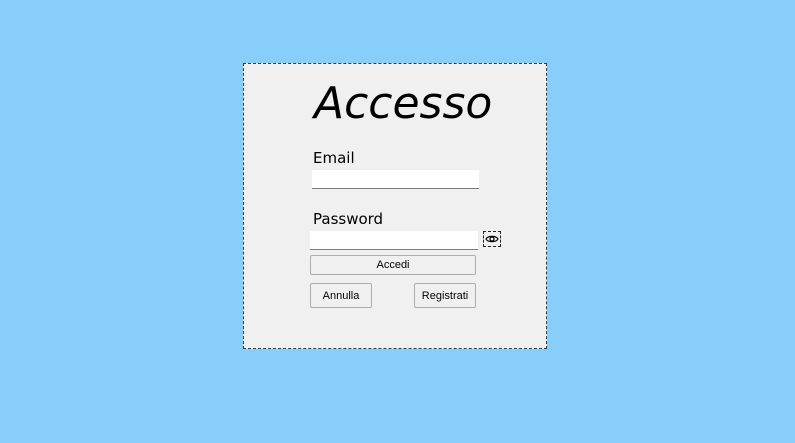 The width and height of the screenshot is (795, 443). What do you see at coordinates (348, 219) in the screenshot?
I see `password-label: Password` at bounding box center [348, 219].